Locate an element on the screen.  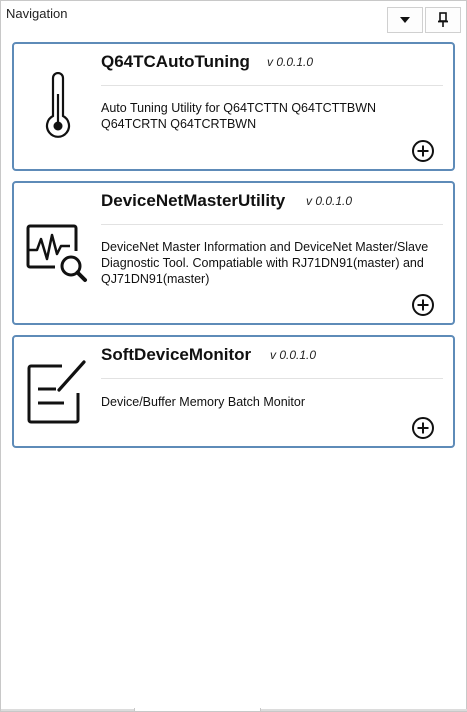
dropdown-button is located at coordinates (405, 20).